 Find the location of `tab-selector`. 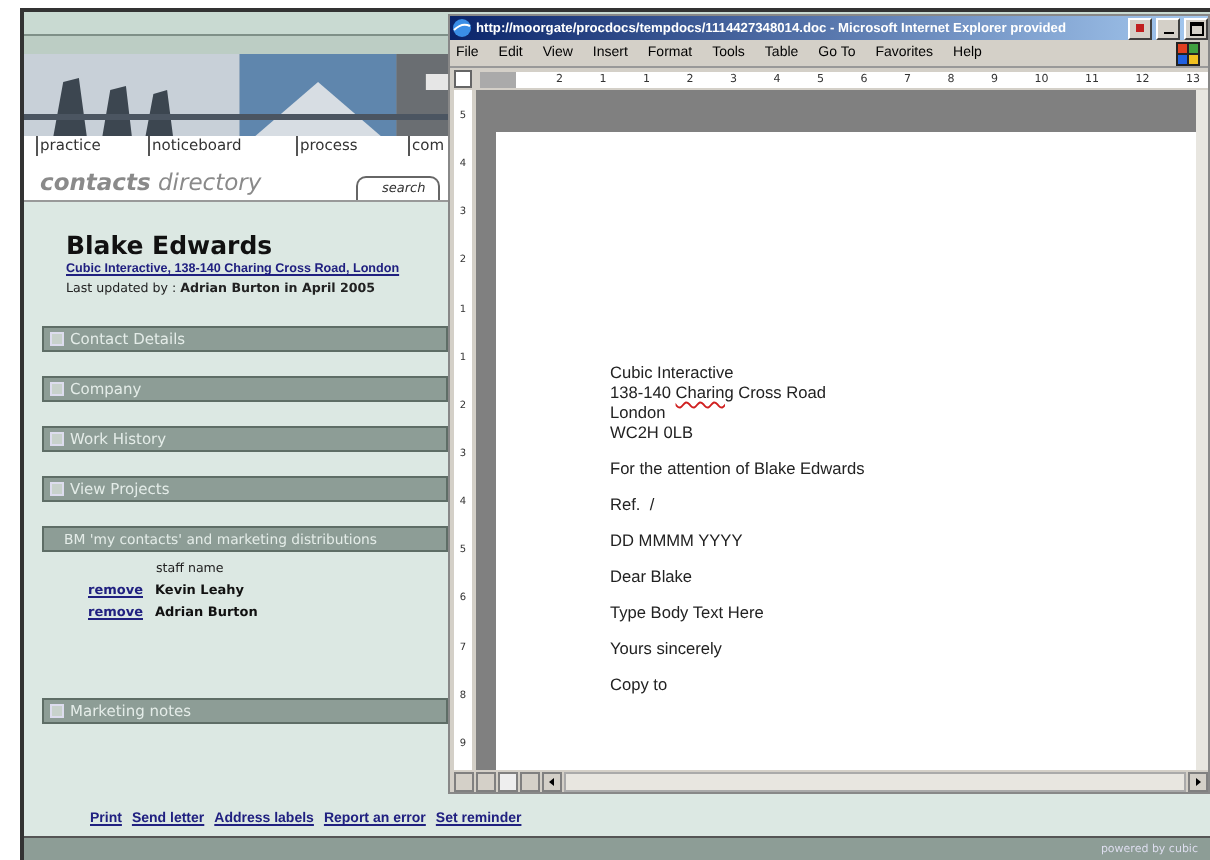

tab-selector is located at coordinates (463, 79).